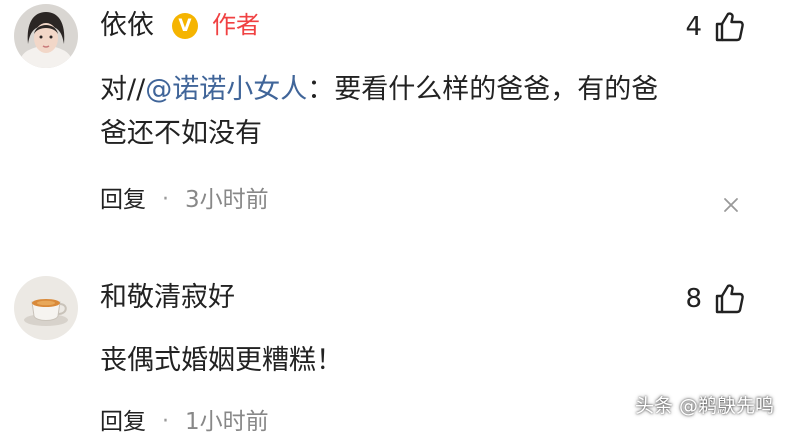 This screenshot has width=788, height=436. What do you see at coordinates (123, 89) in the screenshot?
I see `comment-text-prefix: 对//` at bounding box center [123, 89].